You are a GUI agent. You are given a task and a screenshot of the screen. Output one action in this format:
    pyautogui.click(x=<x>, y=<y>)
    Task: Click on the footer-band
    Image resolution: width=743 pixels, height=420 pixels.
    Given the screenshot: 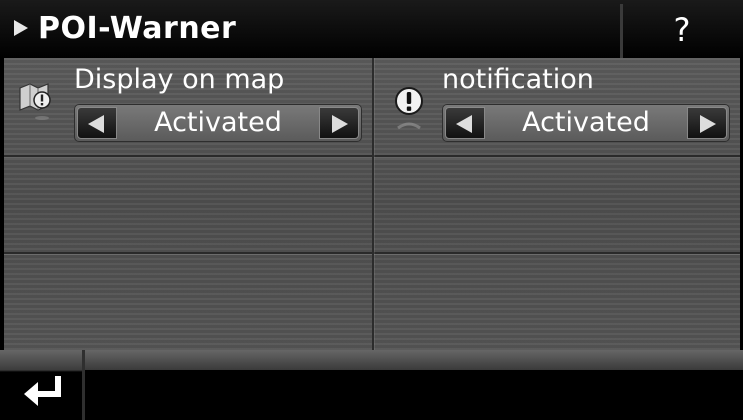 What is the action you would take?
    pyautogui.click(x=371, y=360)
    